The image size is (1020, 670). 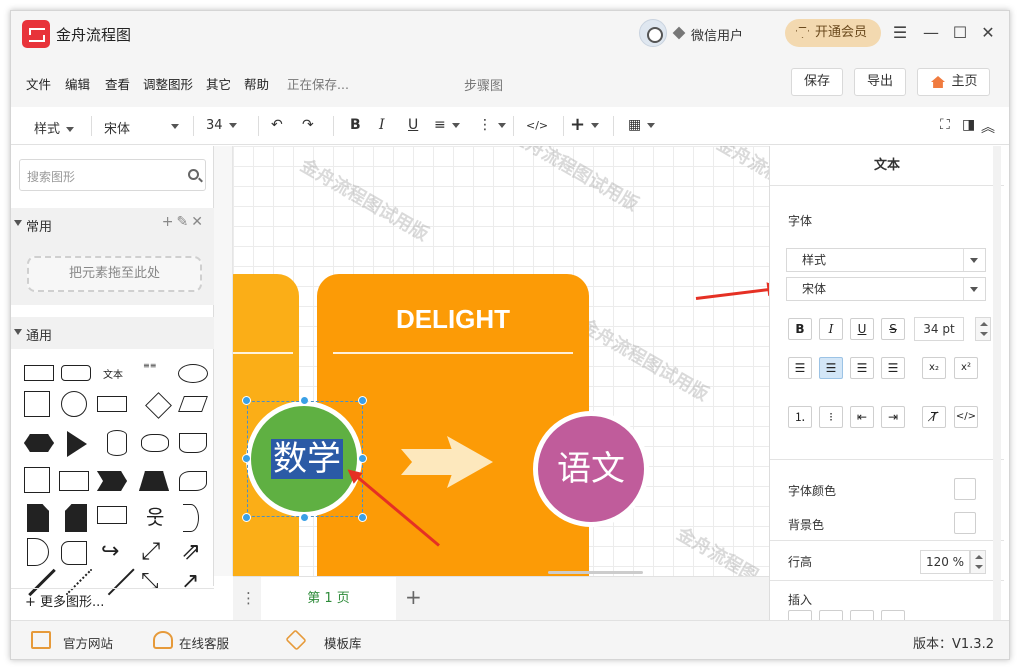 I want to click on triangle-shape, so click(x=77, y=444).